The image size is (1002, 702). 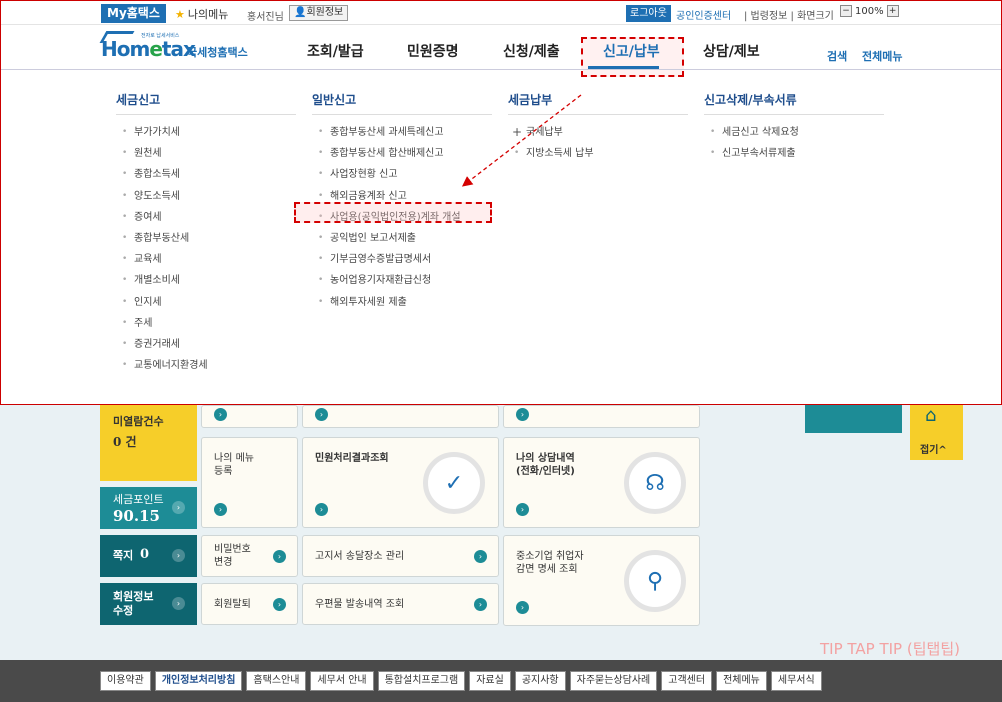 I want to click on member-info-label: 회원정보, so click(x=325, y=12).